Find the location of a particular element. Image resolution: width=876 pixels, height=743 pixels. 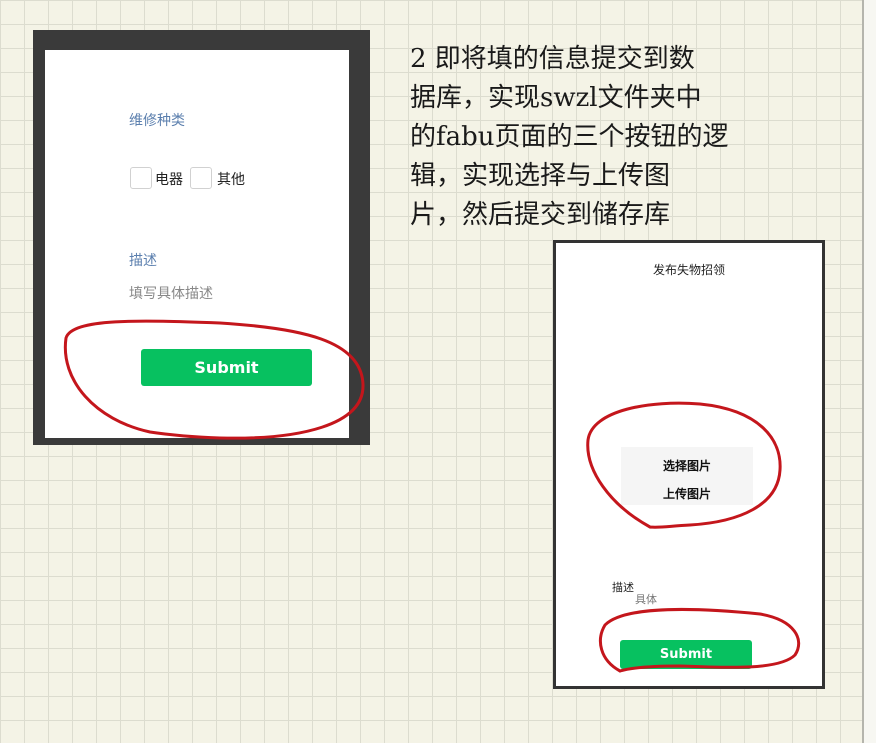

annotation-circle-left-submit is located at coordinates (214, 379).